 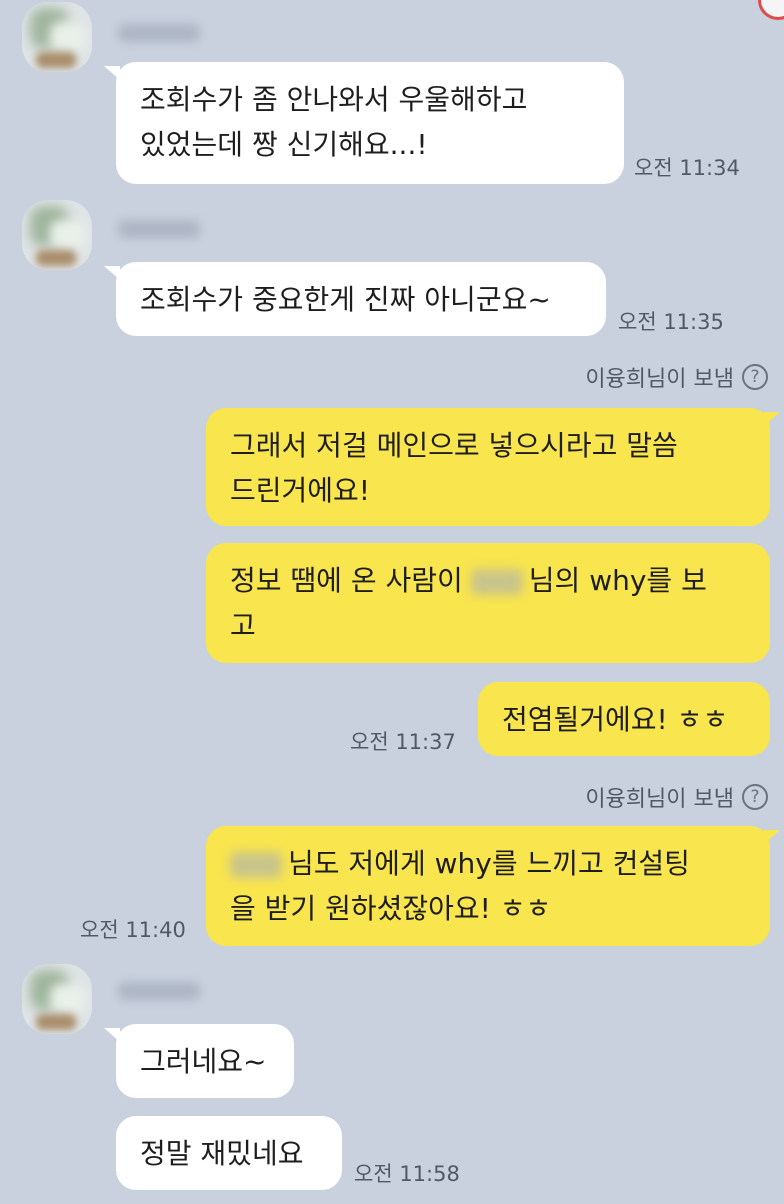 I want to click on message-time: 오전 11:40, so click(x=133, y=930).